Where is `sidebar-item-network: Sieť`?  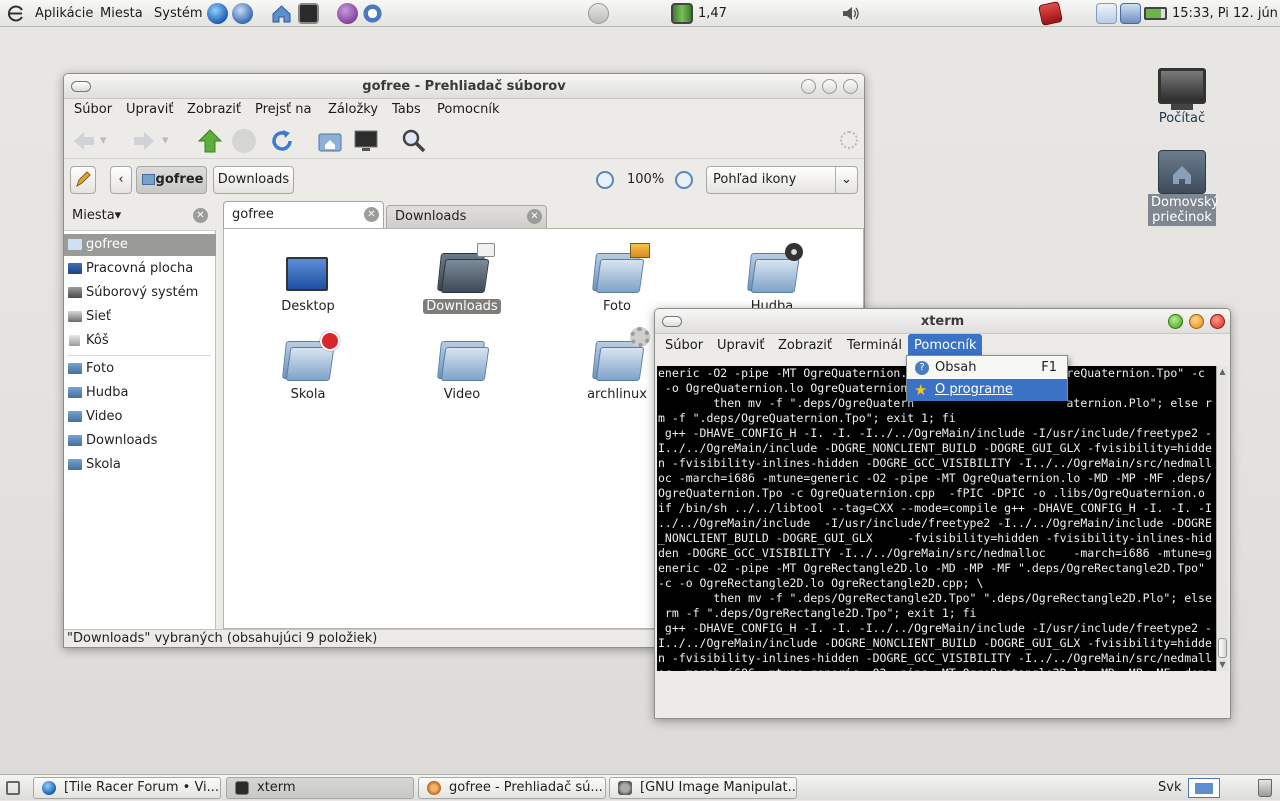
sidebar-item-network: Sieť is located at coordinates (140, 317).